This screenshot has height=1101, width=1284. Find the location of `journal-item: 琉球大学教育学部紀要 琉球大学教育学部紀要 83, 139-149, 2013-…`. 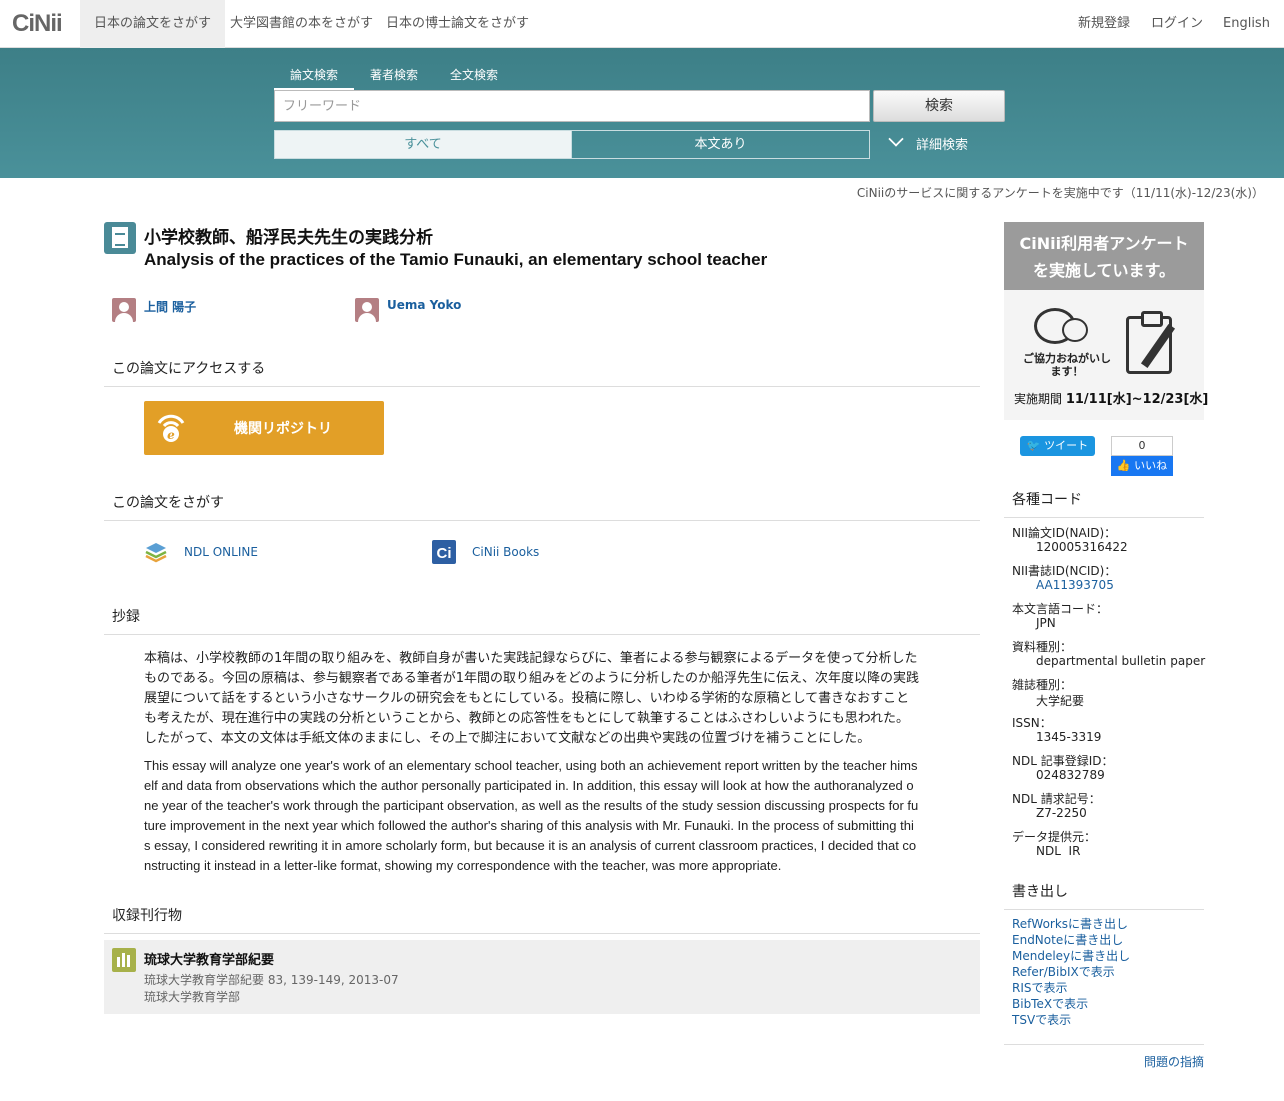

journal-item: 琉球大学教育学部紀要 琉球大学教育学部紀要 83, 139-149, 2013-… is located at coordinates (542, 977).